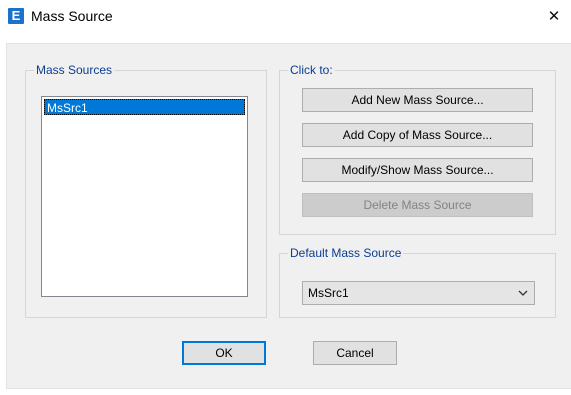  I want to click on etabs-logo-icon: E, so click(16, 16).